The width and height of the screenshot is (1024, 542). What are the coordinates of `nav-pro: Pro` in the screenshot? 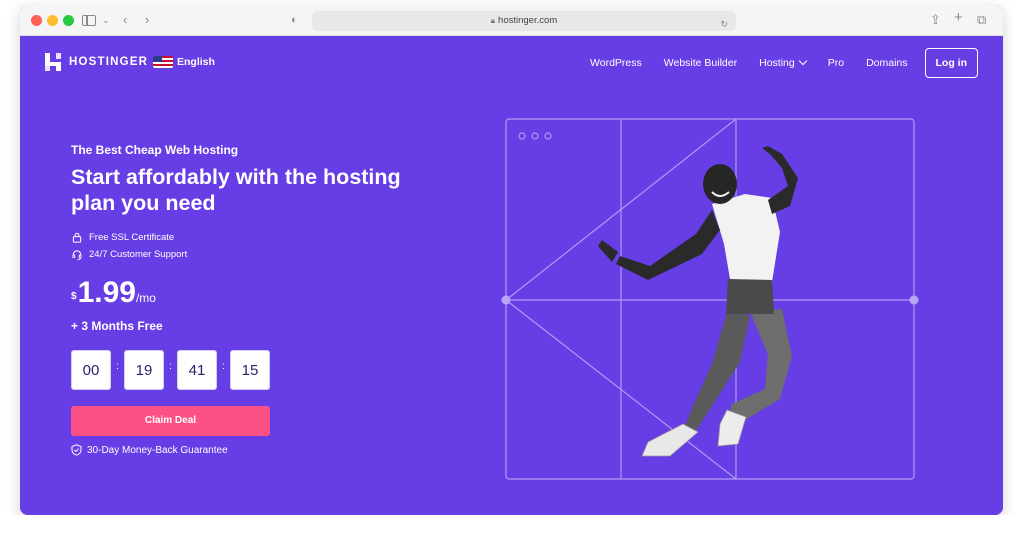 It's located at (836, 63).